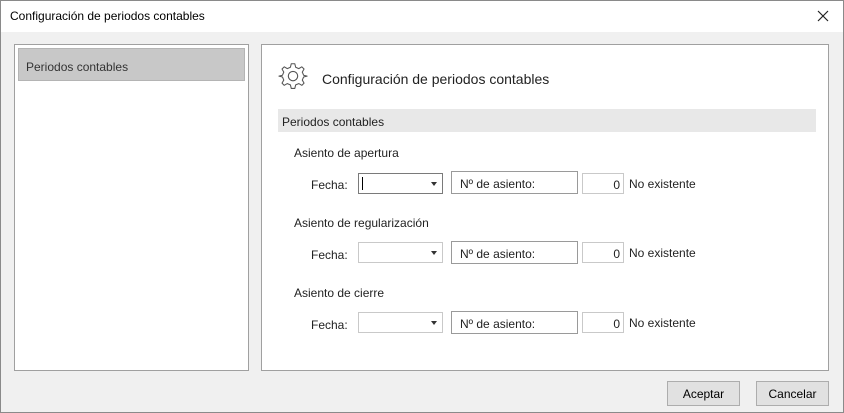 Image resolution: width=844 pixels, height=413 pixels. What do you see at coordinates (131, 64) in the screenshot?
I see `sidebar-item-periodos-contables: Periodos contables` at bounding box center [131, 64].